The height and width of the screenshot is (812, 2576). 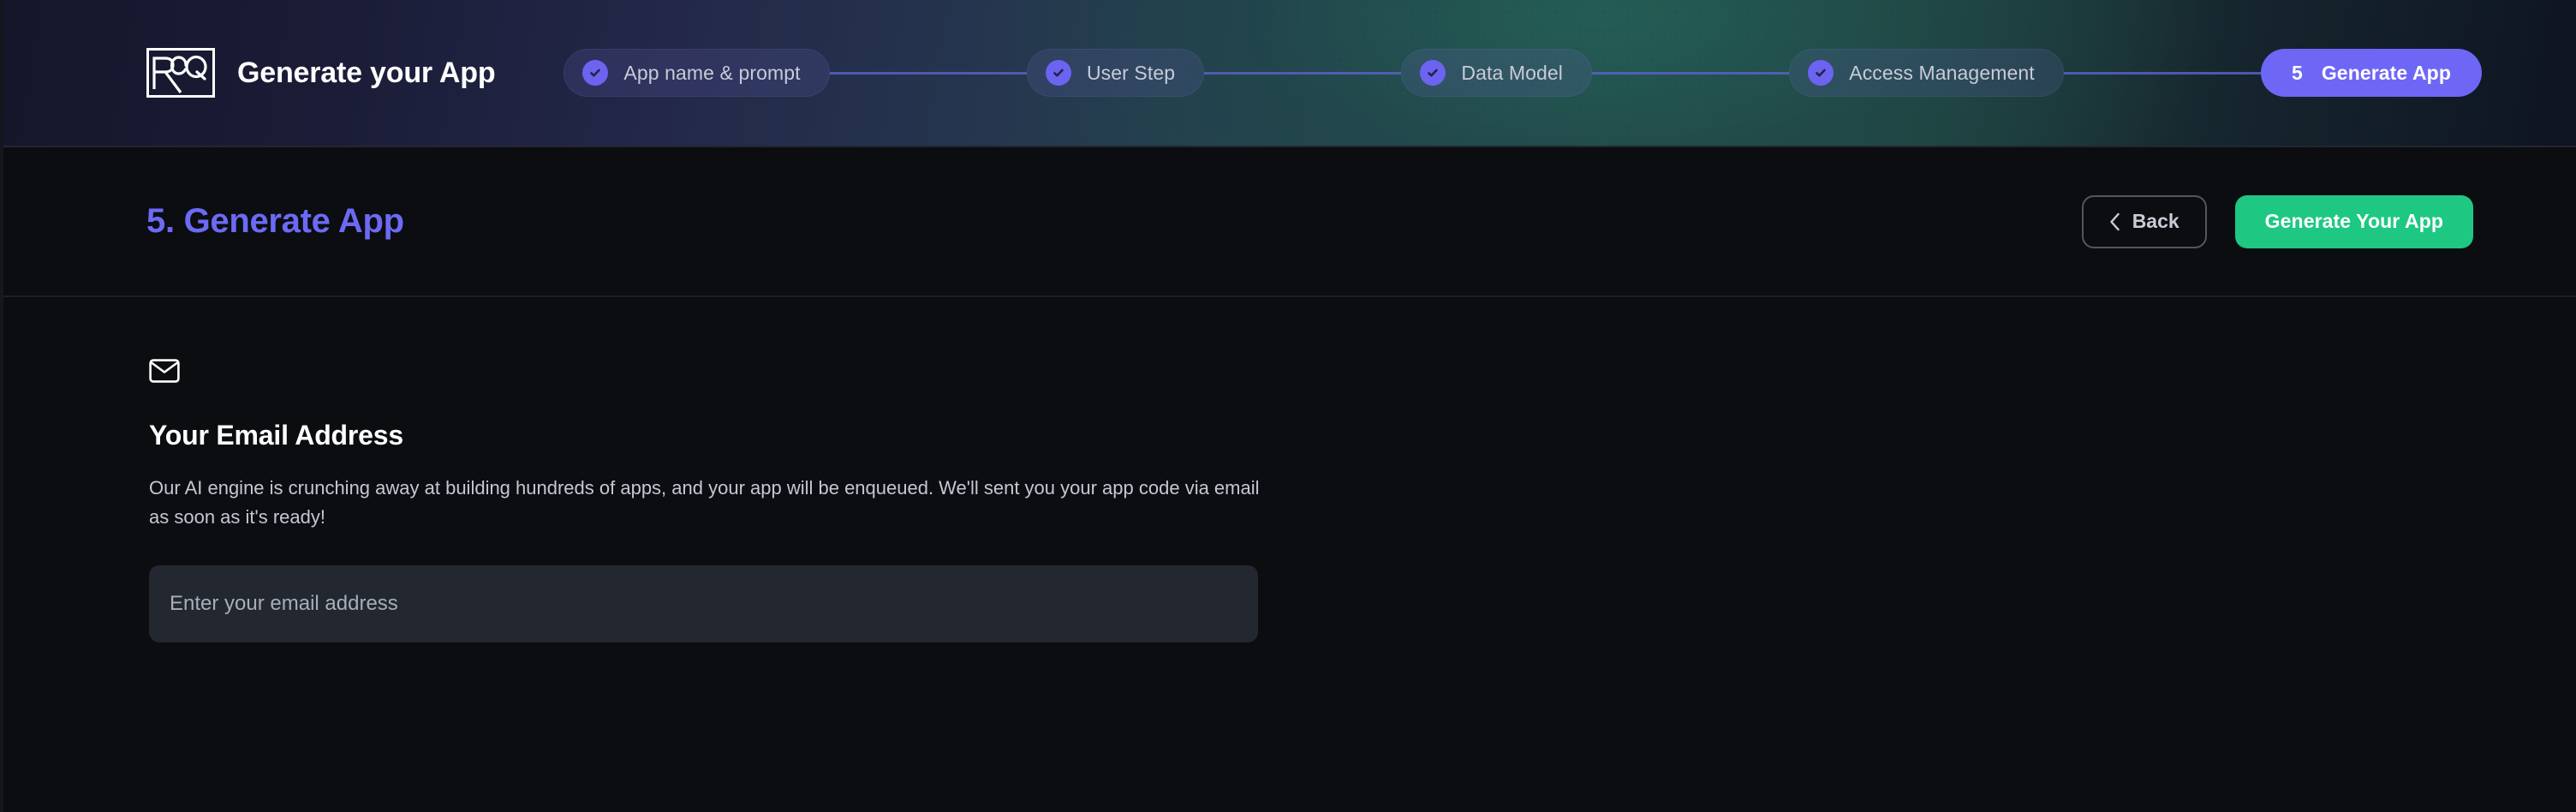 What do you see at coordinates (1942, 72) in the screenshot?
I see `step-label: Access Management` at bounding box center [1942, 72].